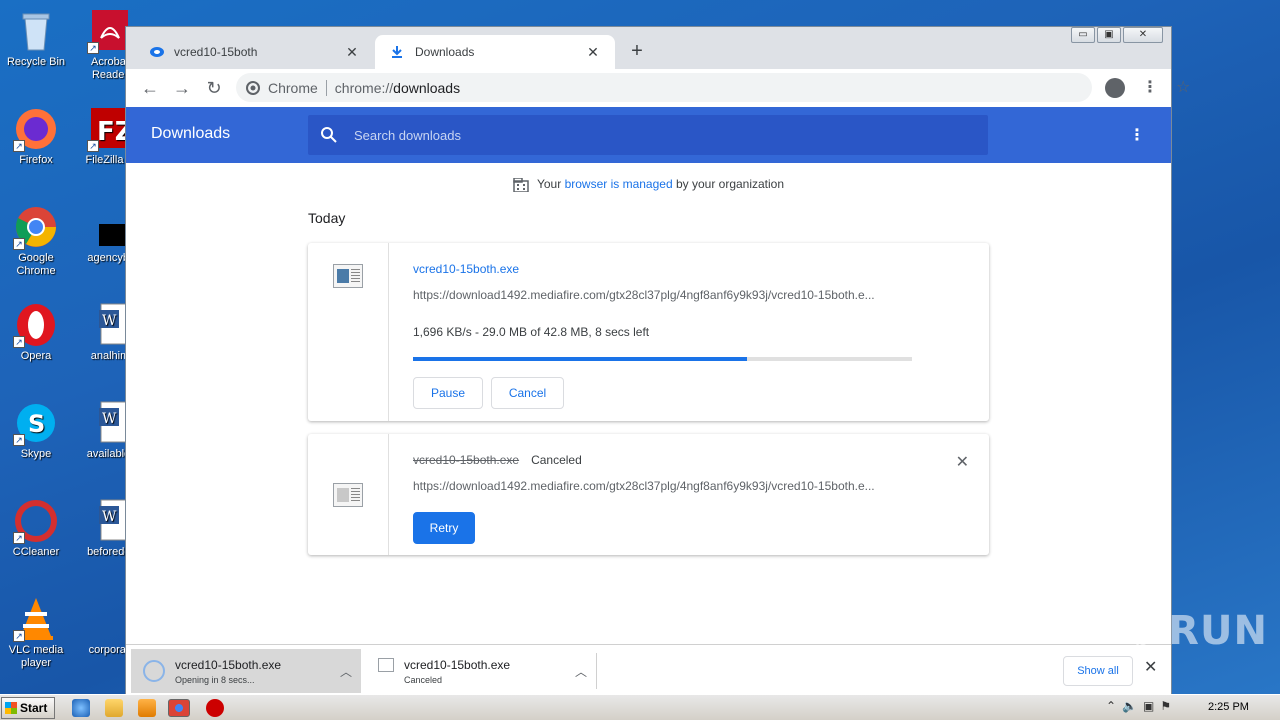 The width and height of the screenshot is (1280, 720). I want to click on file-name-link: vcred10-15both.exe, so click(466, 269).